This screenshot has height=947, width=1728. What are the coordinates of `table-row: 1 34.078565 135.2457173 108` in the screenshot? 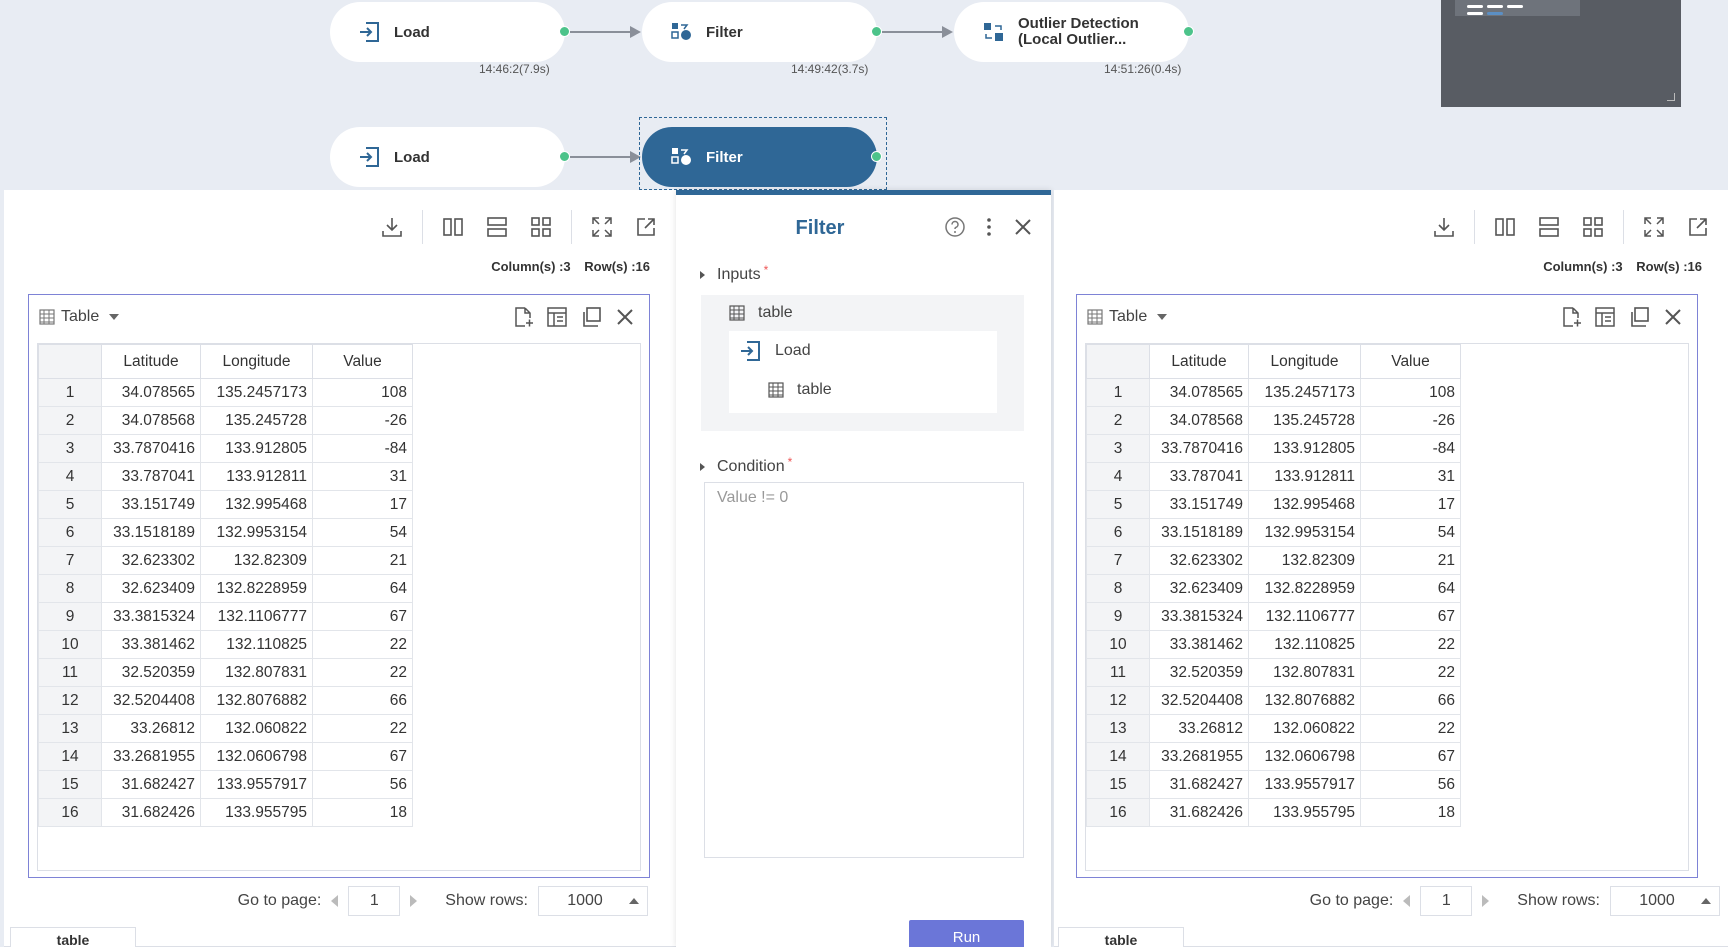 It's located at (225, 392).